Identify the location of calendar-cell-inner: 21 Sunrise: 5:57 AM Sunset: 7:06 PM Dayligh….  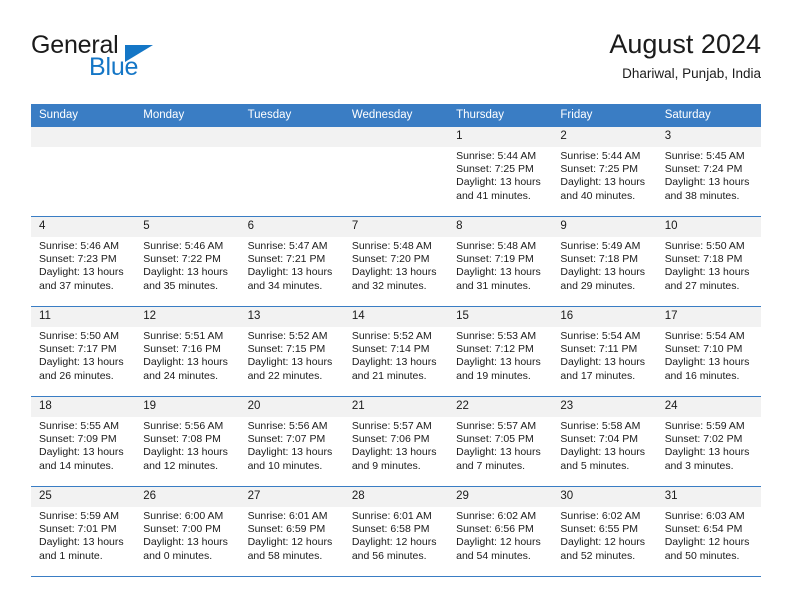
(396, 441).